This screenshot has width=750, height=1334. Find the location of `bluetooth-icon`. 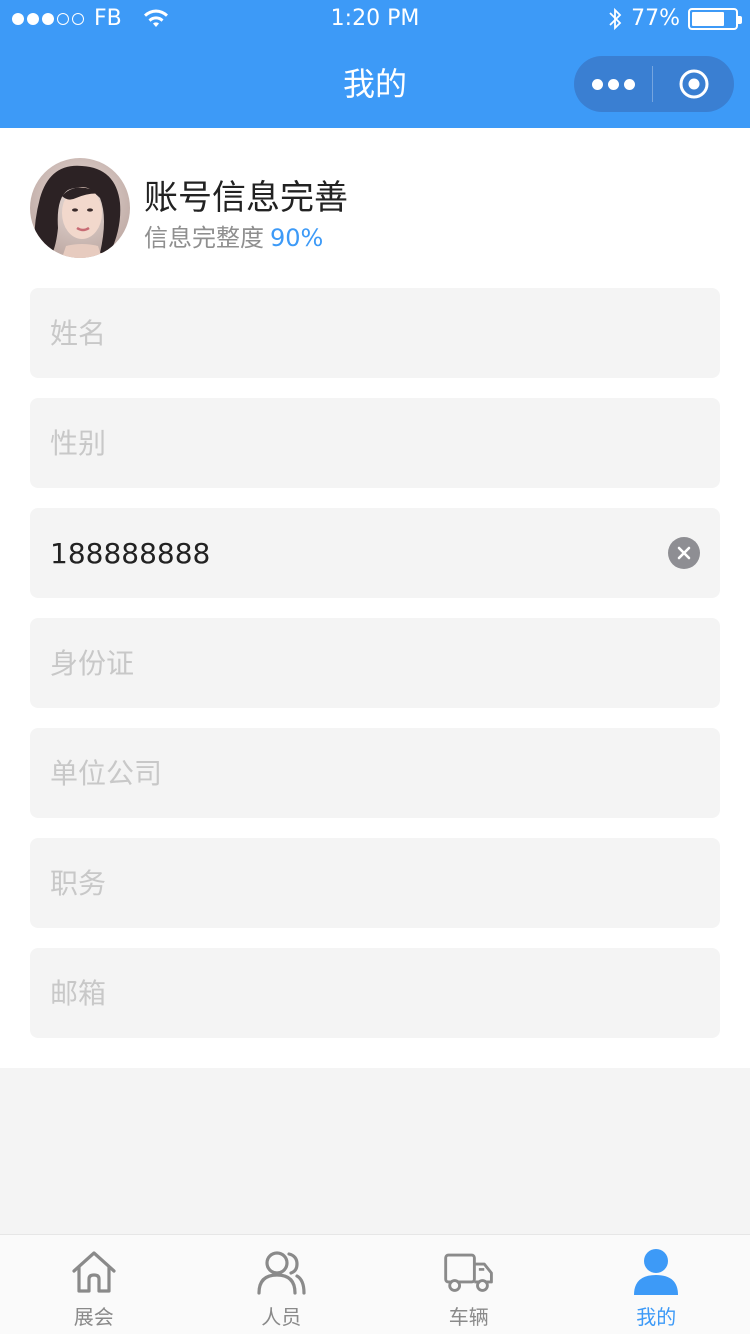

bluetooth-icon is located at coordinates (615, 18).